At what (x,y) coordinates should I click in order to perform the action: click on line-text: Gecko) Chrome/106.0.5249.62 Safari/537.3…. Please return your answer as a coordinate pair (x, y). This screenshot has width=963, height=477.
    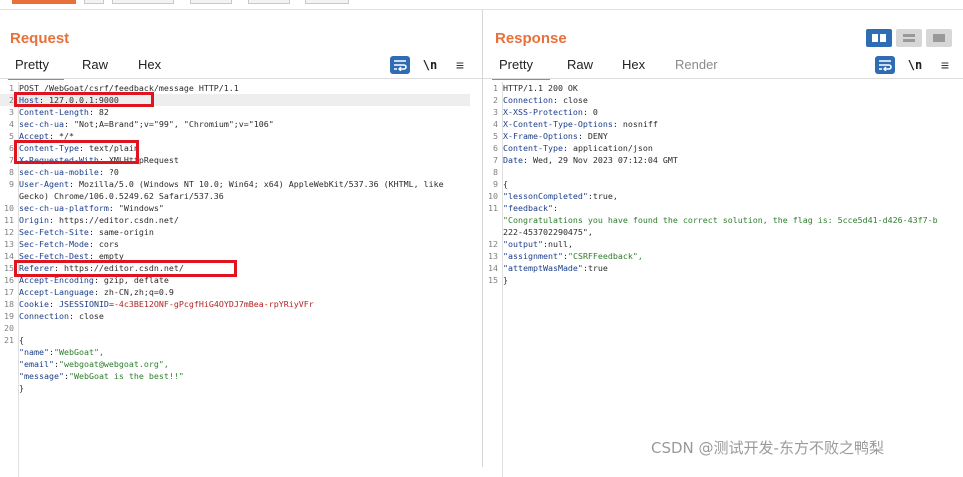
    Looking at the image, I should click on (121, 196).